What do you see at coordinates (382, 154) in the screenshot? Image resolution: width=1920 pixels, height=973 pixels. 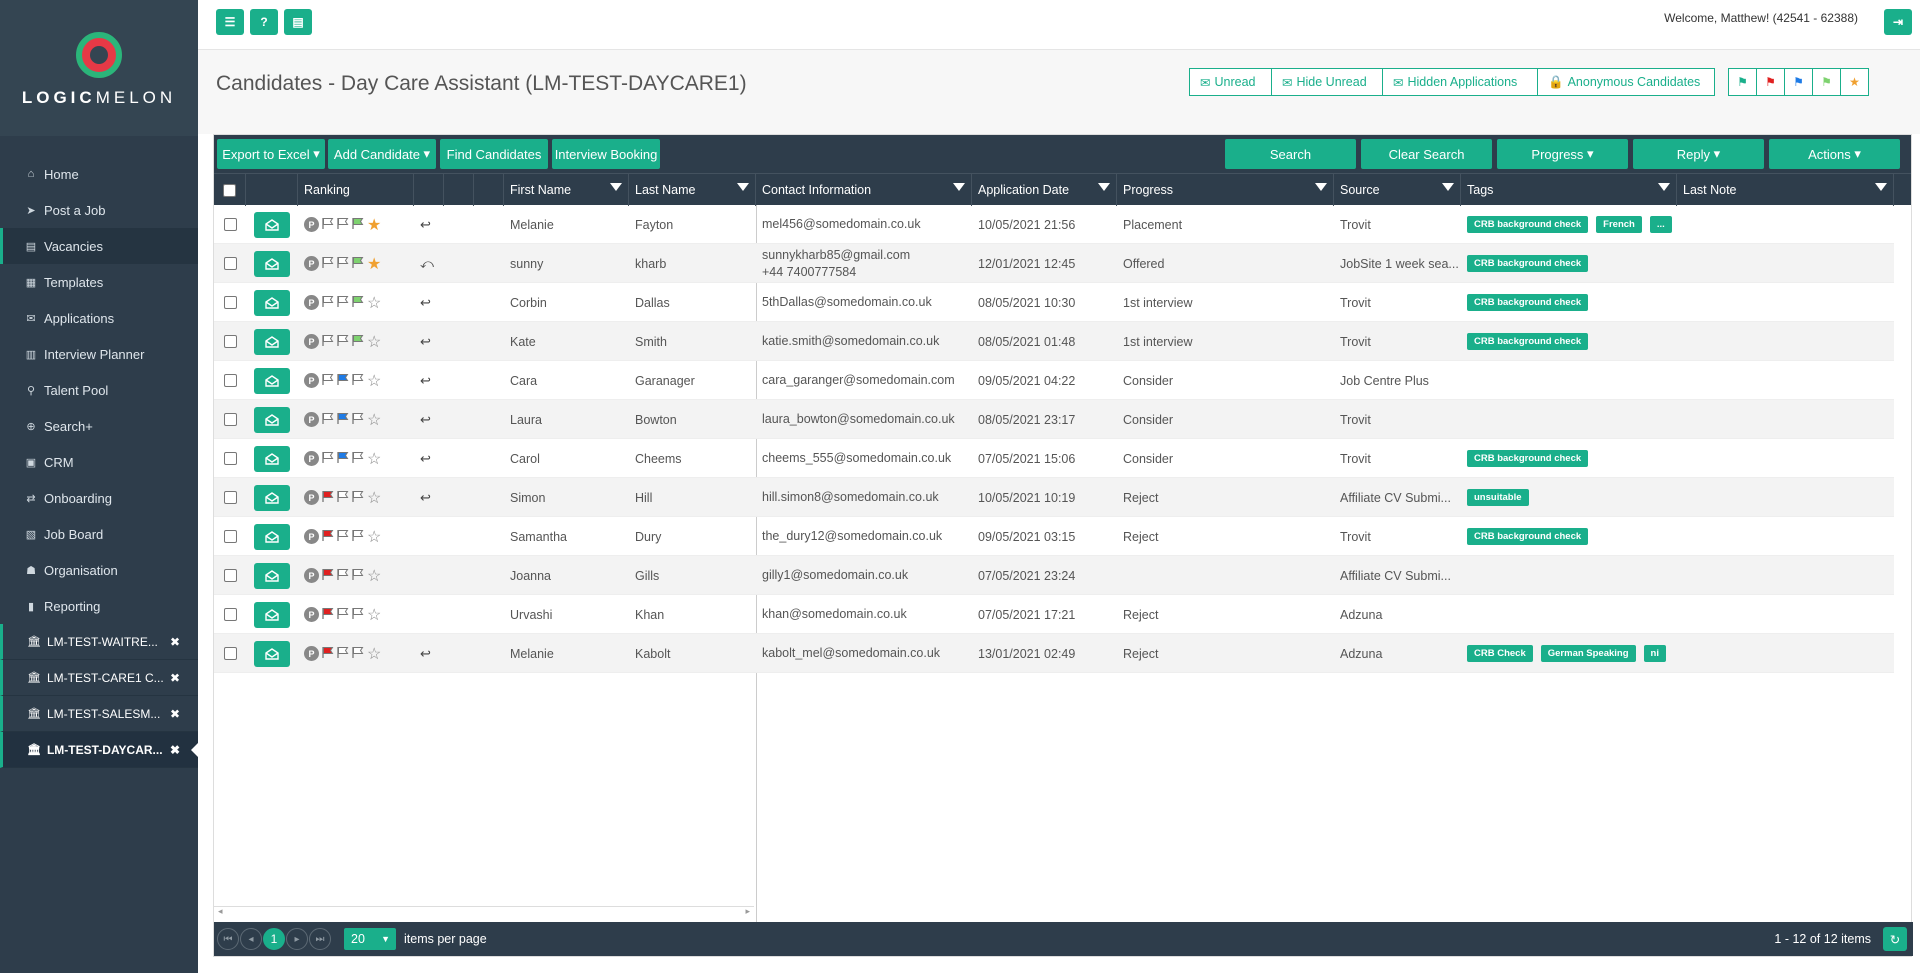 I see `add-candidate-button: Add Candidate ▾` at bounding box center [382, 154].